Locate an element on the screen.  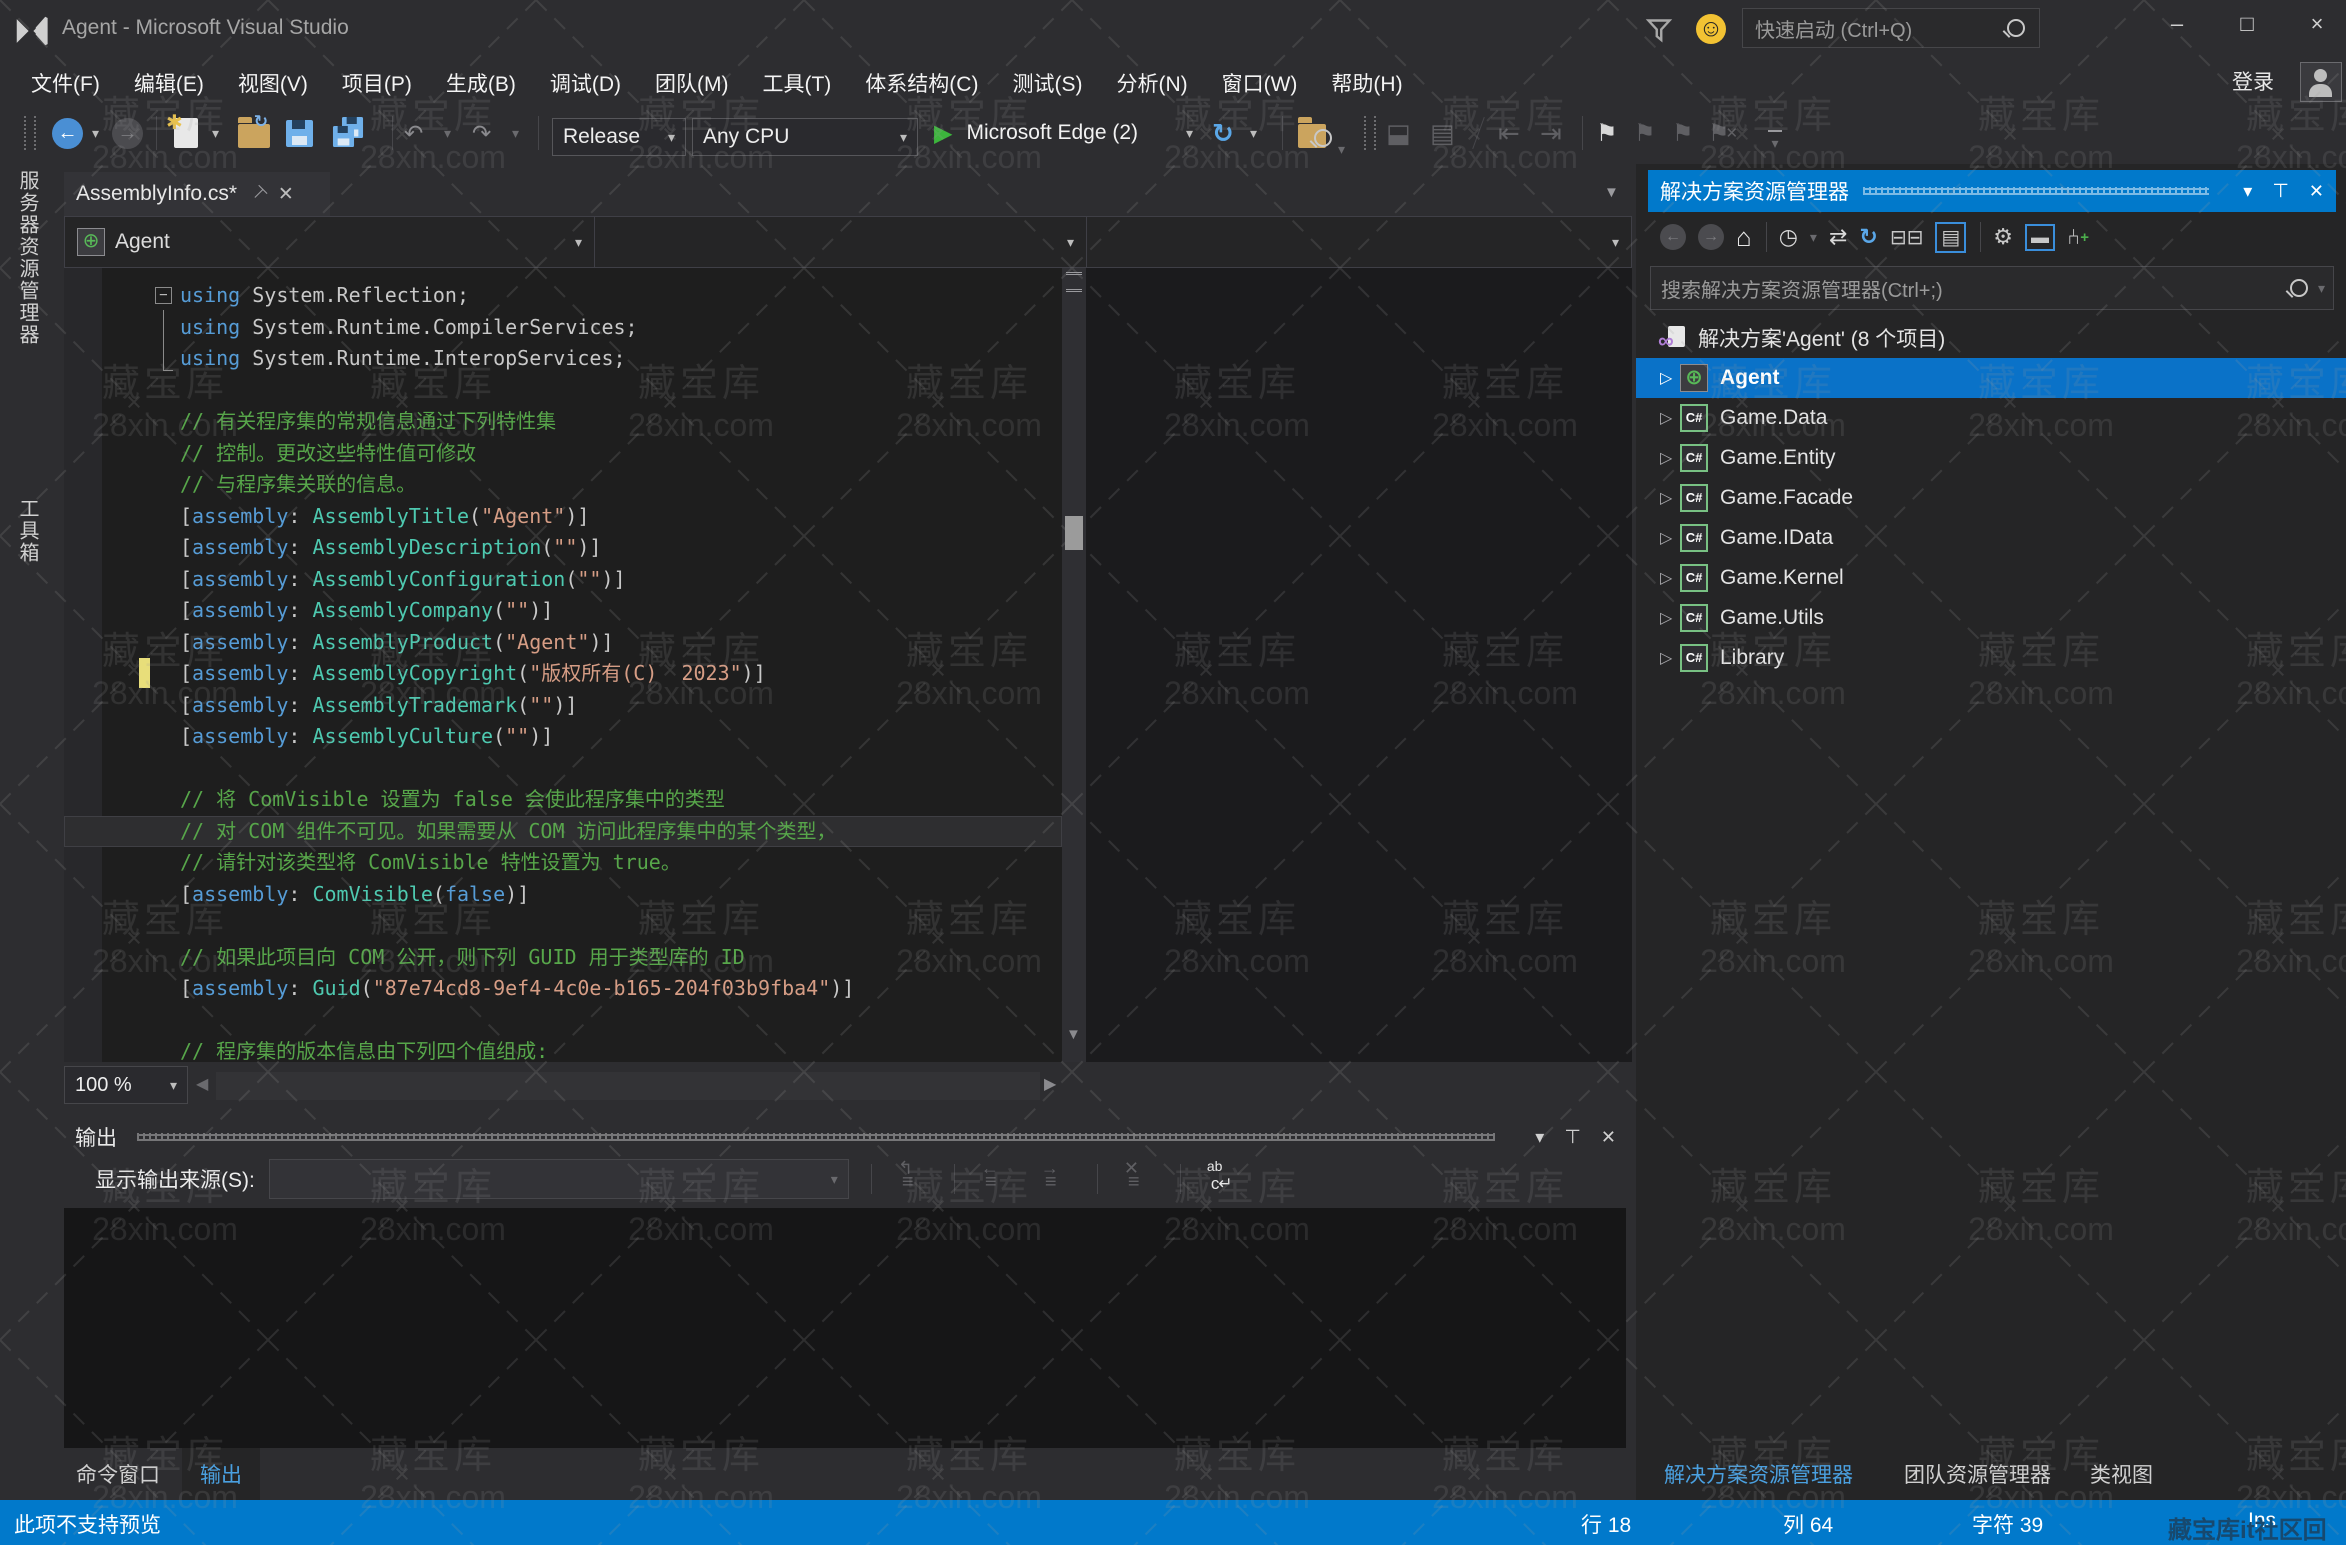
feedback-filter-icon is located at coordinates (1659, 31).